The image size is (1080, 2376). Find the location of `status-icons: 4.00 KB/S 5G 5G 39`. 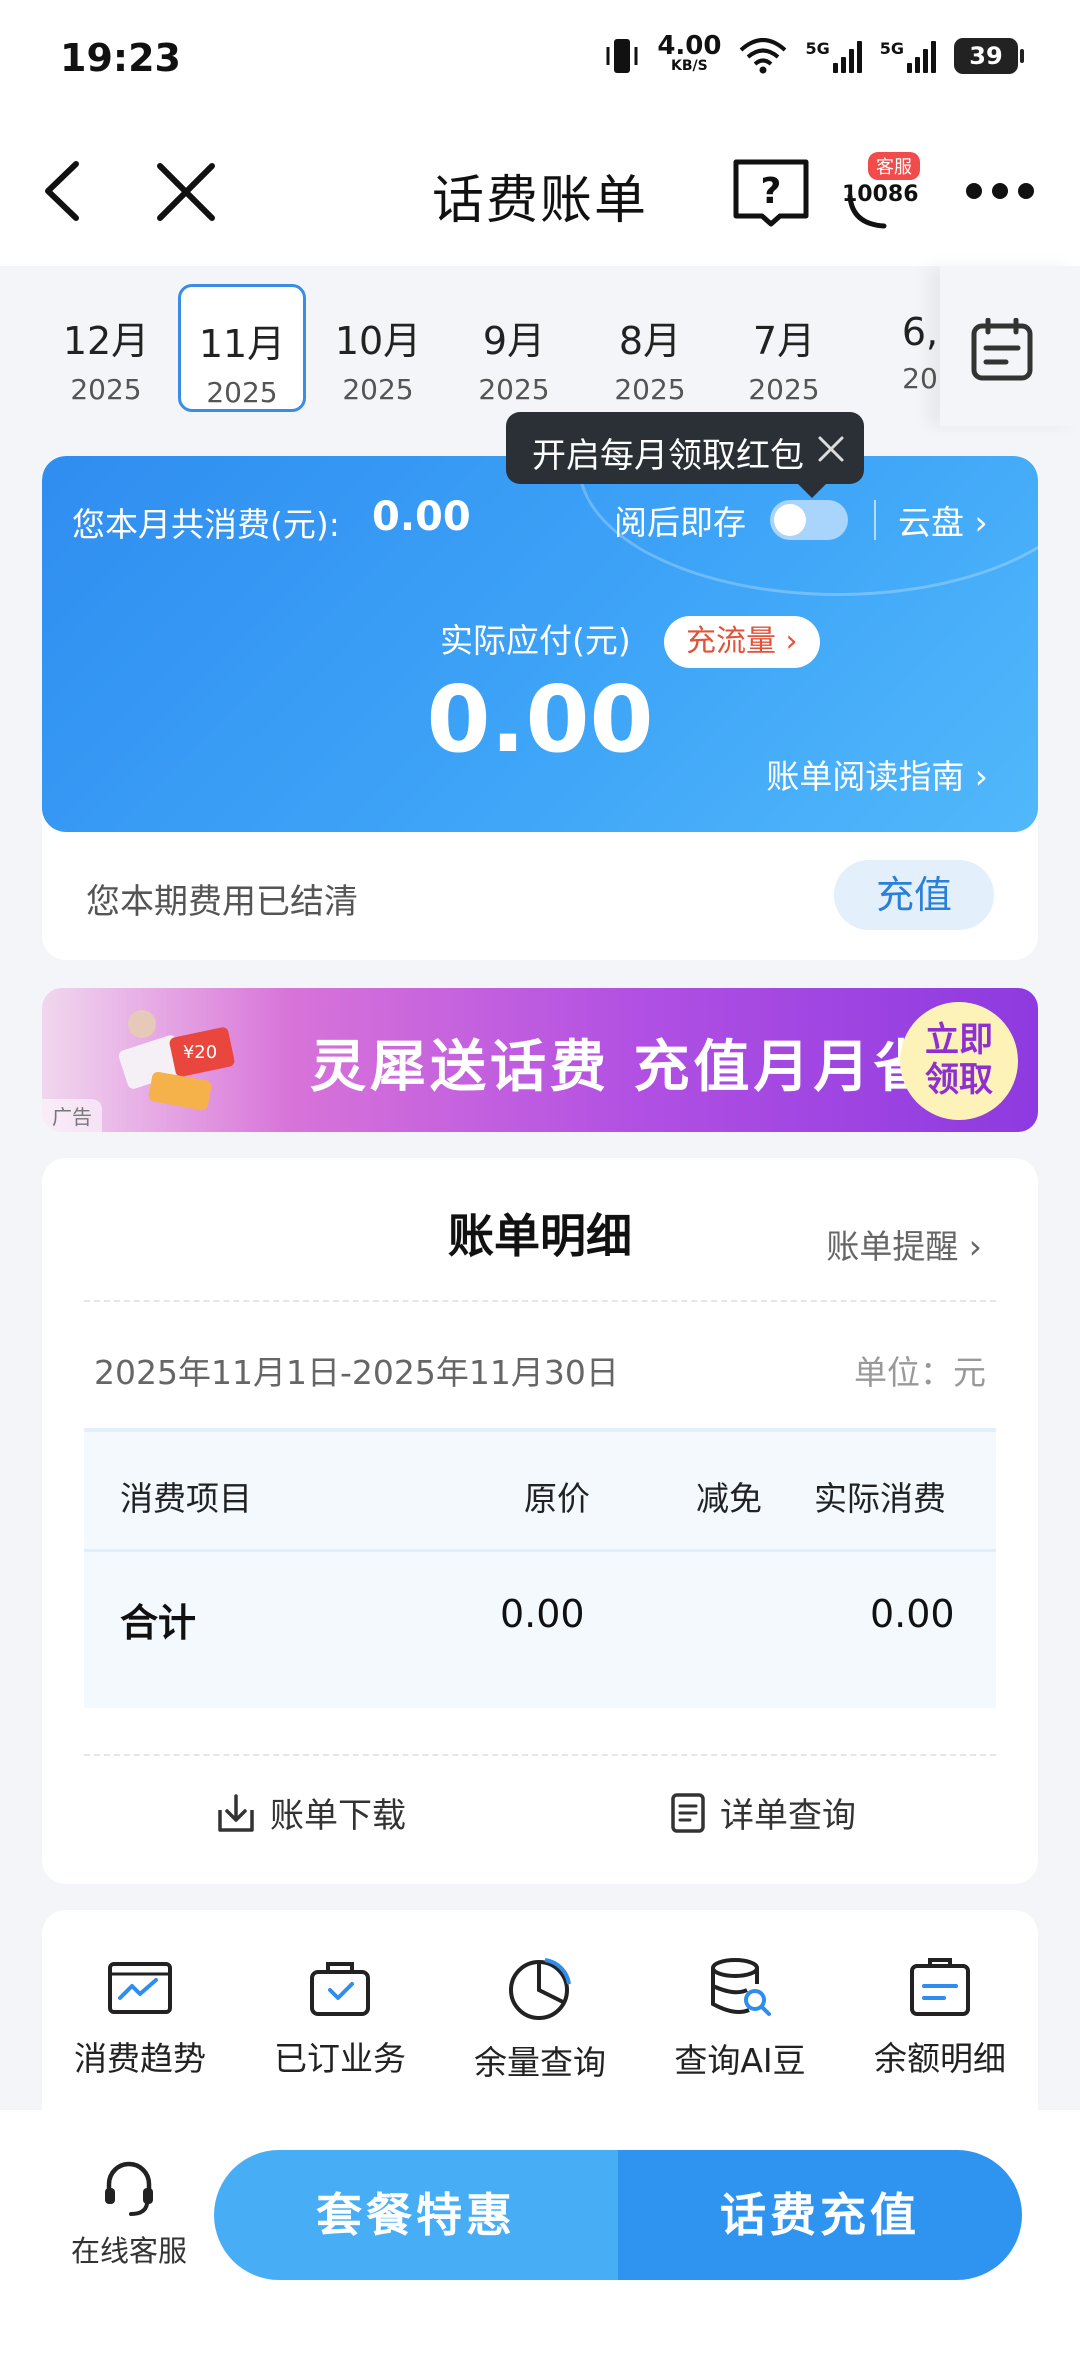

status-icons: 4.00 KB/S 5G 5G 39 is located at coordinates (814, 53).